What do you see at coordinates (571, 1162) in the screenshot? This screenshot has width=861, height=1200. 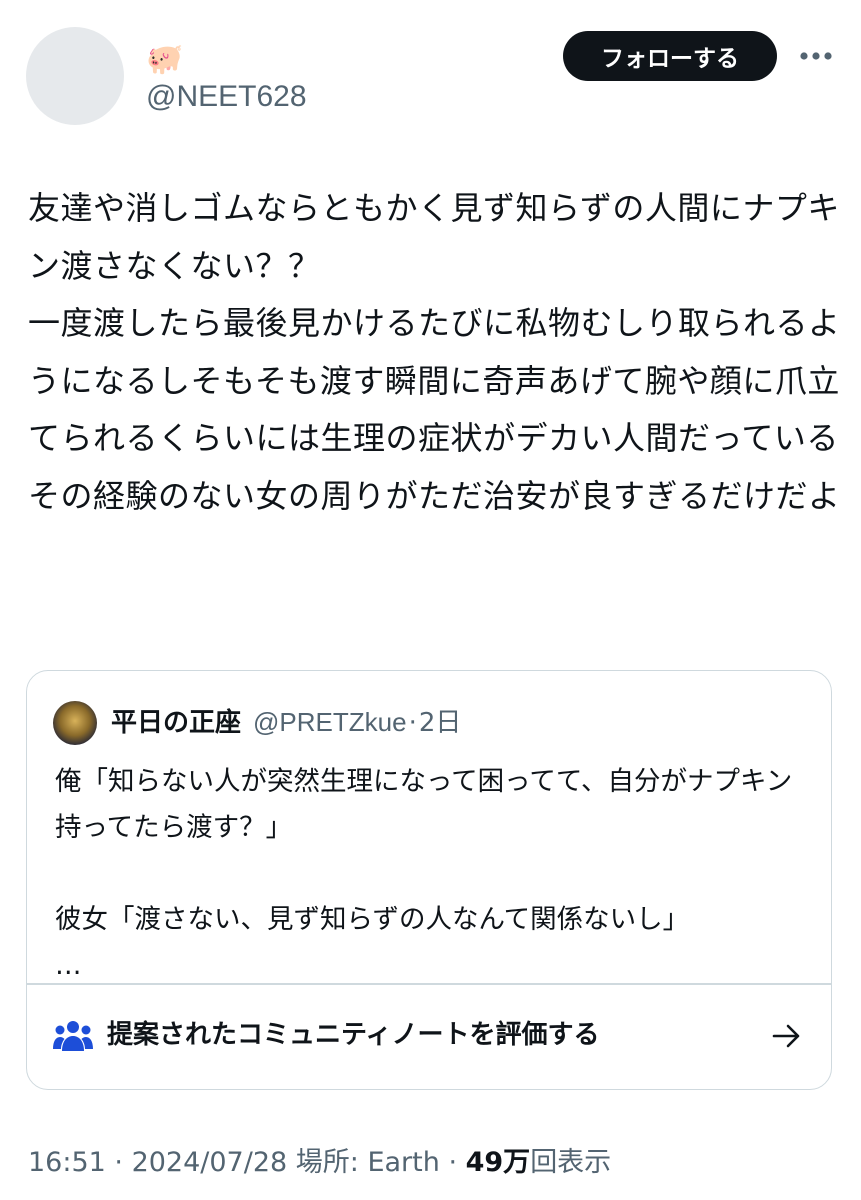 I see `views-label: 回表示` at bounding box center [571, 1162].